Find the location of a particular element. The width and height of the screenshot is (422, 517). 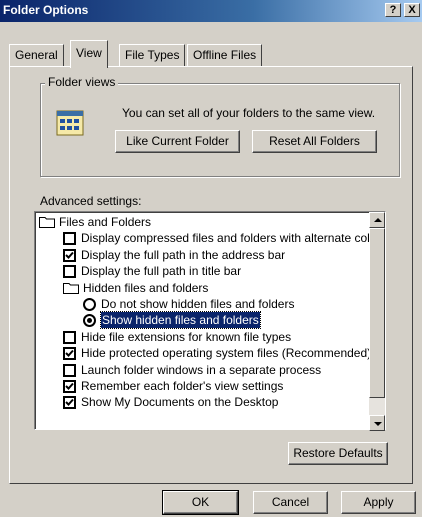

scroll-down-button is located at coordinates (377, 423).